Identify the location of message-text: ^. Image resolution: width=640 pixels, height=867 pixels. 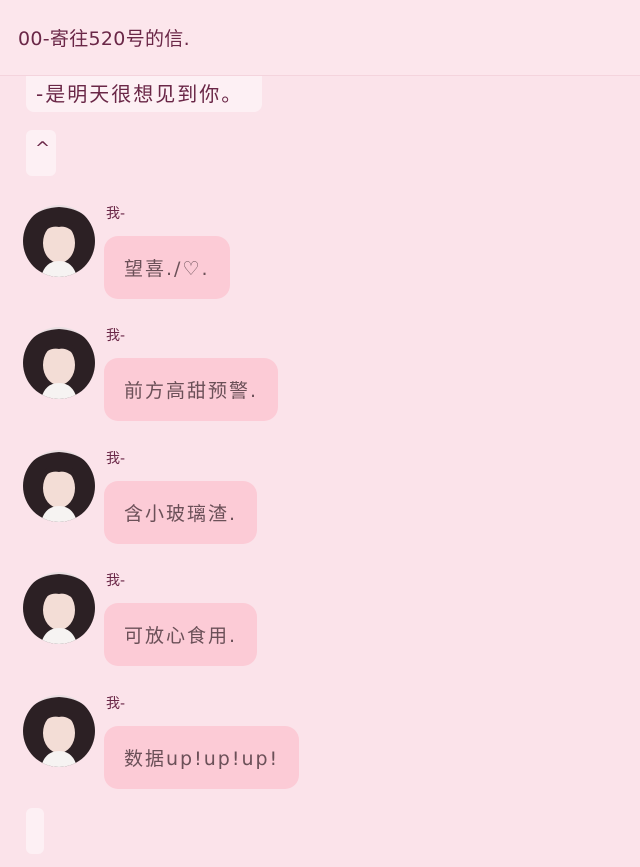
(43, 148).